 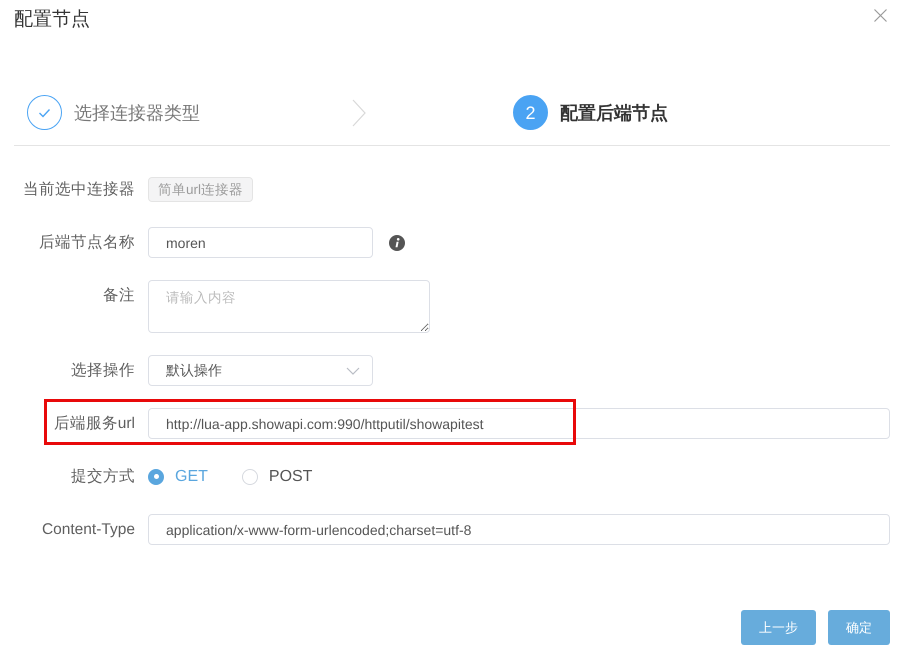 What do you see at coordinates (359, 112) in the screenshot?
I see `chevron-right-icon` at bounding box center [359, 112].